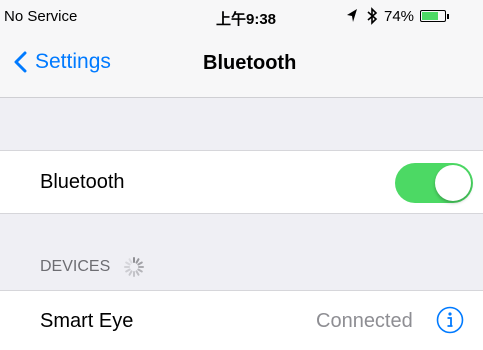  I want to click on location-arrow-icon, so click(352, 15).